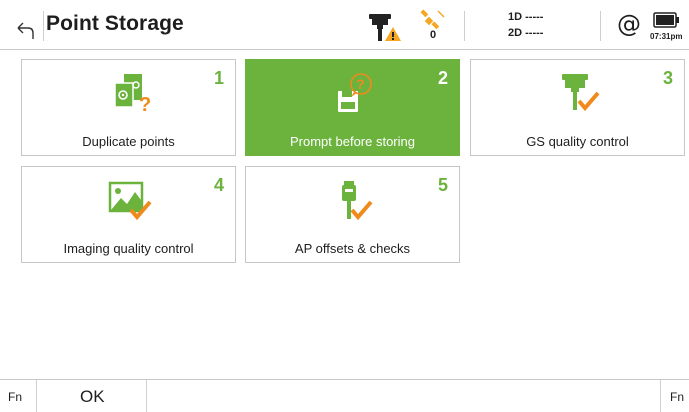 The height and width of the screenshot is (412, 689). I want to click on clock: 07:31pm, so click(666, 36).